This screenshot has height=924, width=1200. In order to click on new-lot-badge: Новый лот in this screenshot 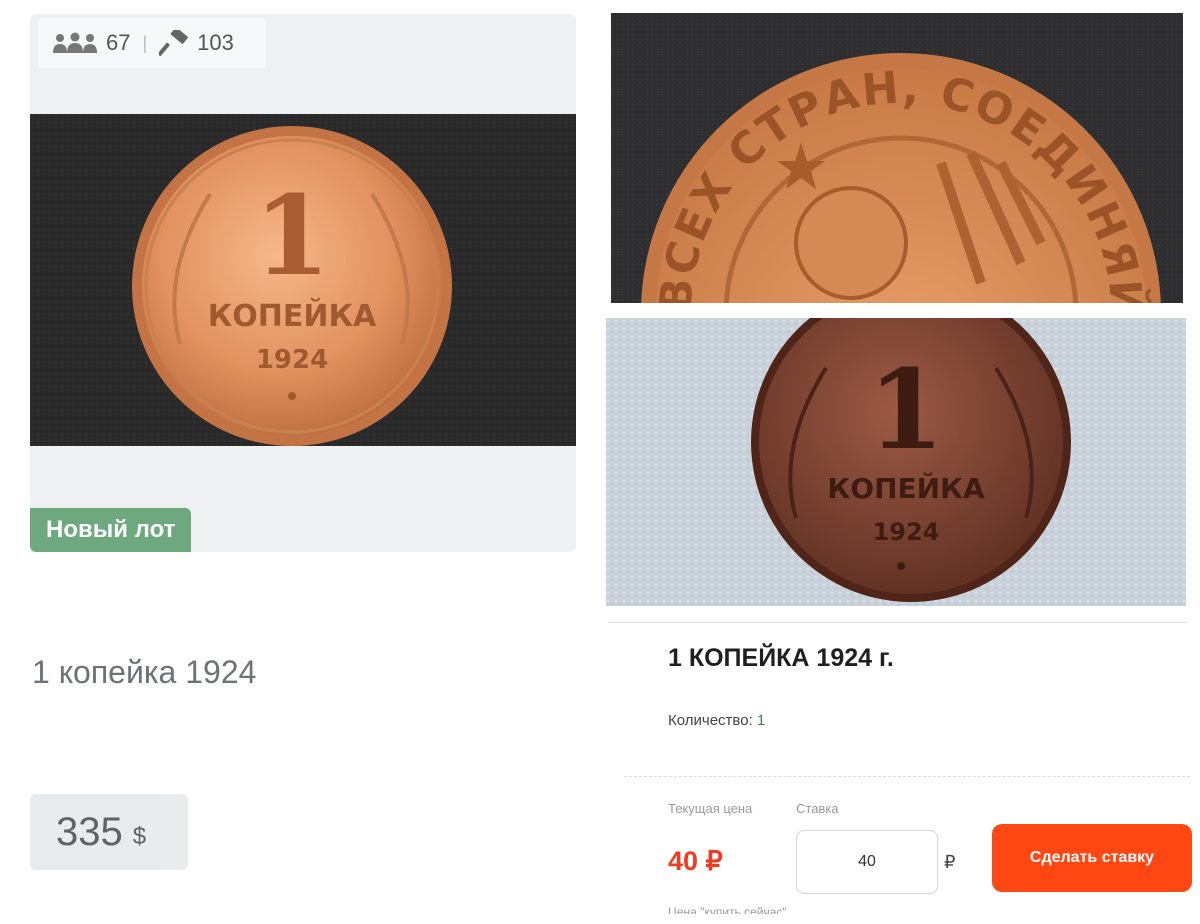, I will do `click(111, 530)`.